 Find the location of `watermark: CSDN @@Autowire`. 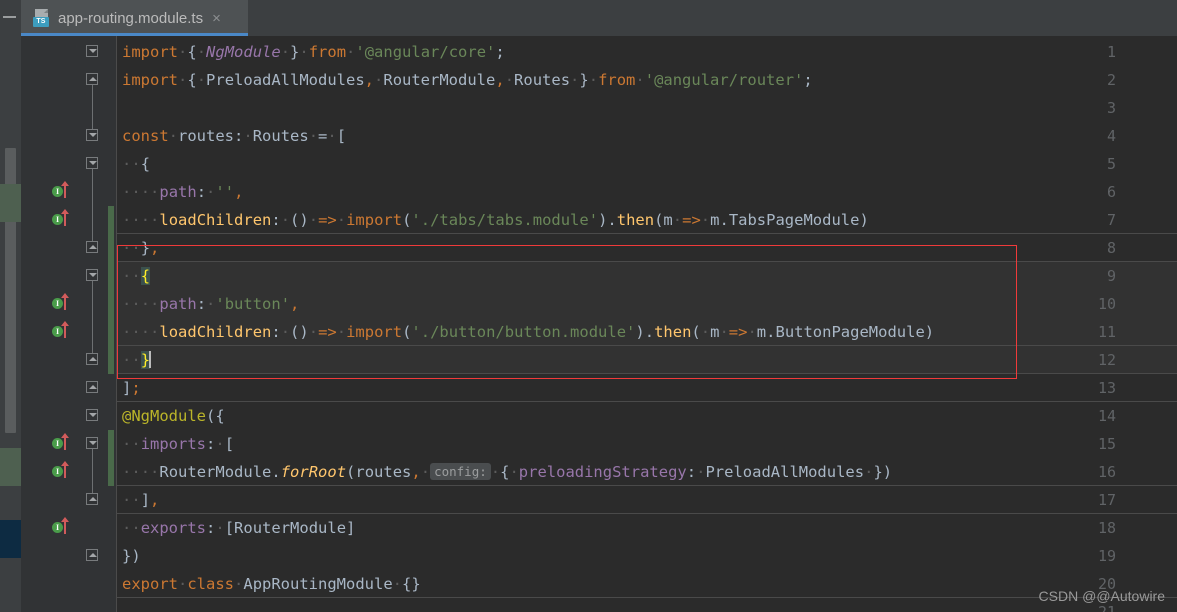

watermark: CSDN @@Autowire is located at coordinates (1101, 596).